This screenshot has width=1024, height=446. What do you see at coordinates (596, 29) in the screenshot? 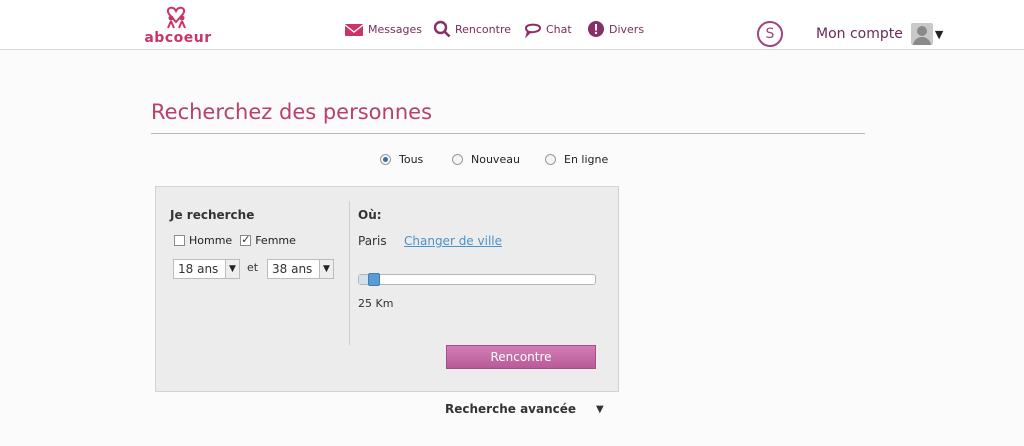
I see `exclamation-icon` at bounding box center [596, 29].